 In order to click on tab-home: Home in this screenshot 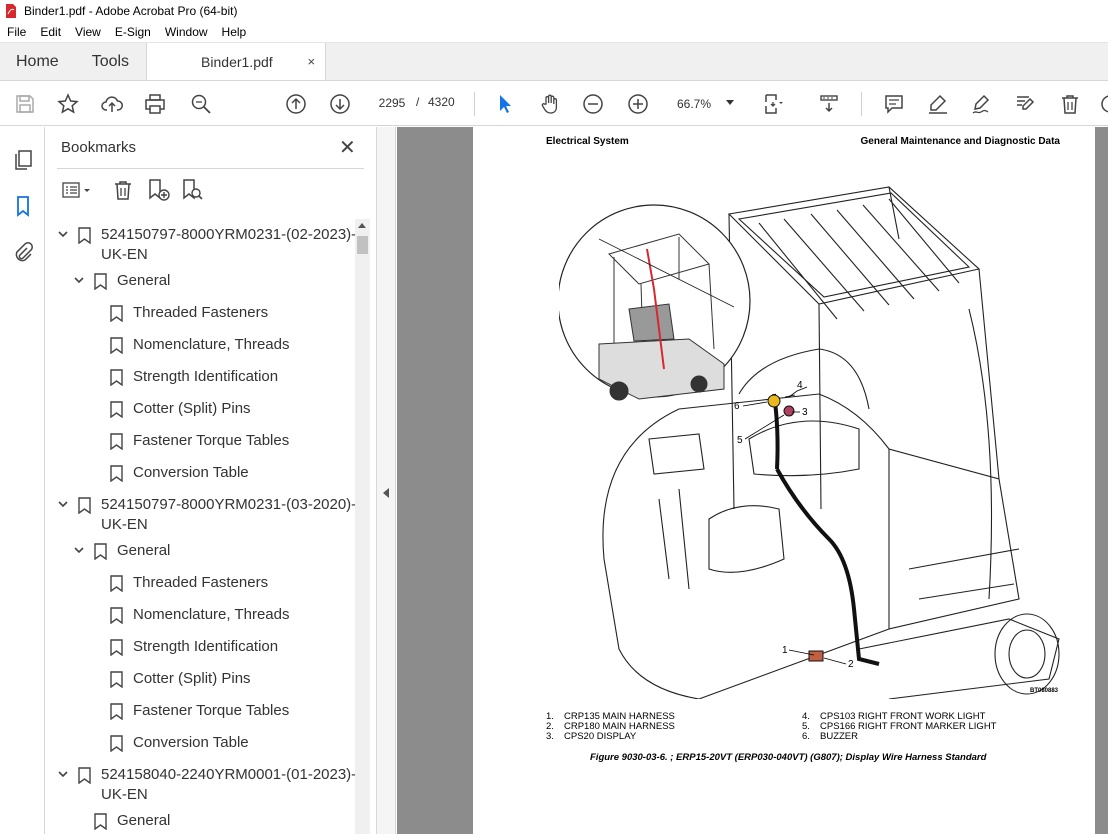, I will do `click(38, 61)`.